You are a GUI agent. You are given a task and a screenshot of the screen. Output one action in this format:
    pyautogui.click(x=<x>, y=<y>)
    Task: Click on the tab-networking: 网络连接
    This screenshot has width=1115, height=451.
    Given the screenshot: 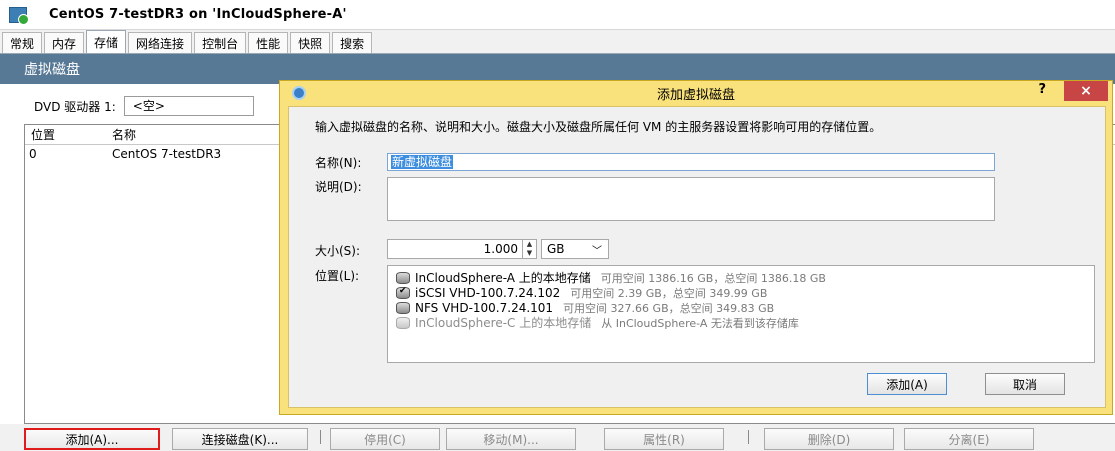 What is the action you would take?
    pyautogui.click(x=160, y=42)
    